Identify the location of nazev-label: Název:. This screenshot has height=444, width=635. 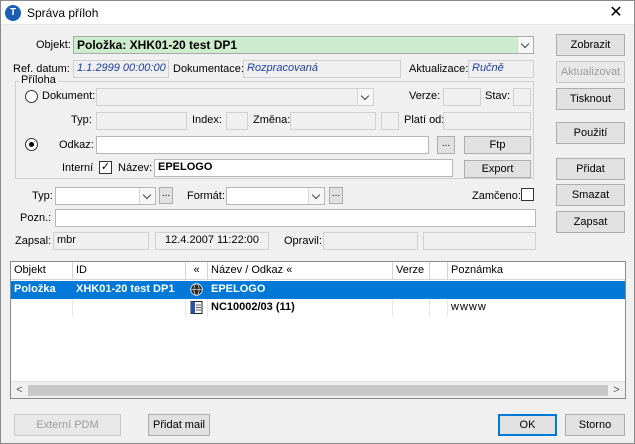
(135, 168).